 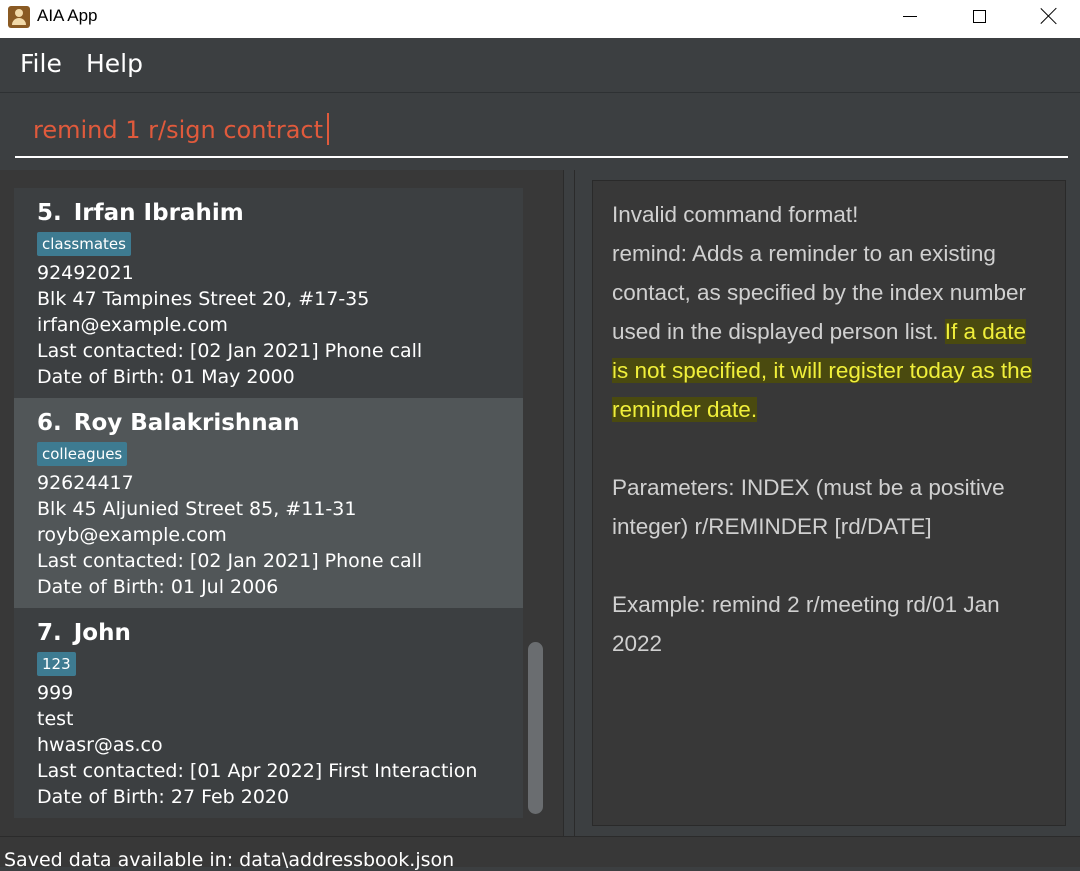 What do you see at coordinates (82, 454) in the screenshot?
I see `person-tag: colleagues` at bounding box center [82, 454].